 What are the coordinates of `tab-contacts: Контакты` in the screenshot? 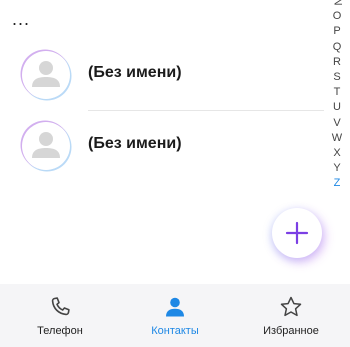 It's located at (175, 315).